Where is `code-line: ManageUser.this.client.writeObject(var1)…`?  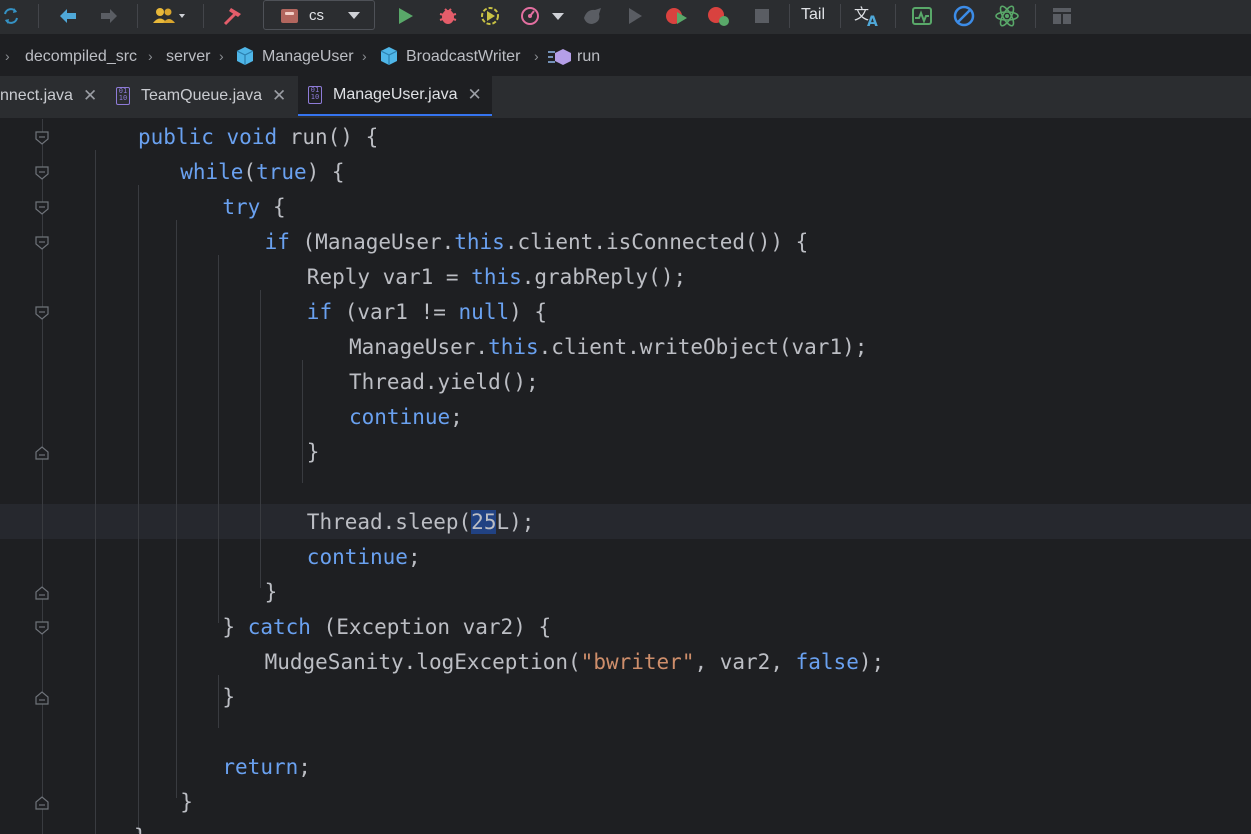
code-line: ManageUser.this.client.writeObject(var1)… is located at coordinates (608, 347).